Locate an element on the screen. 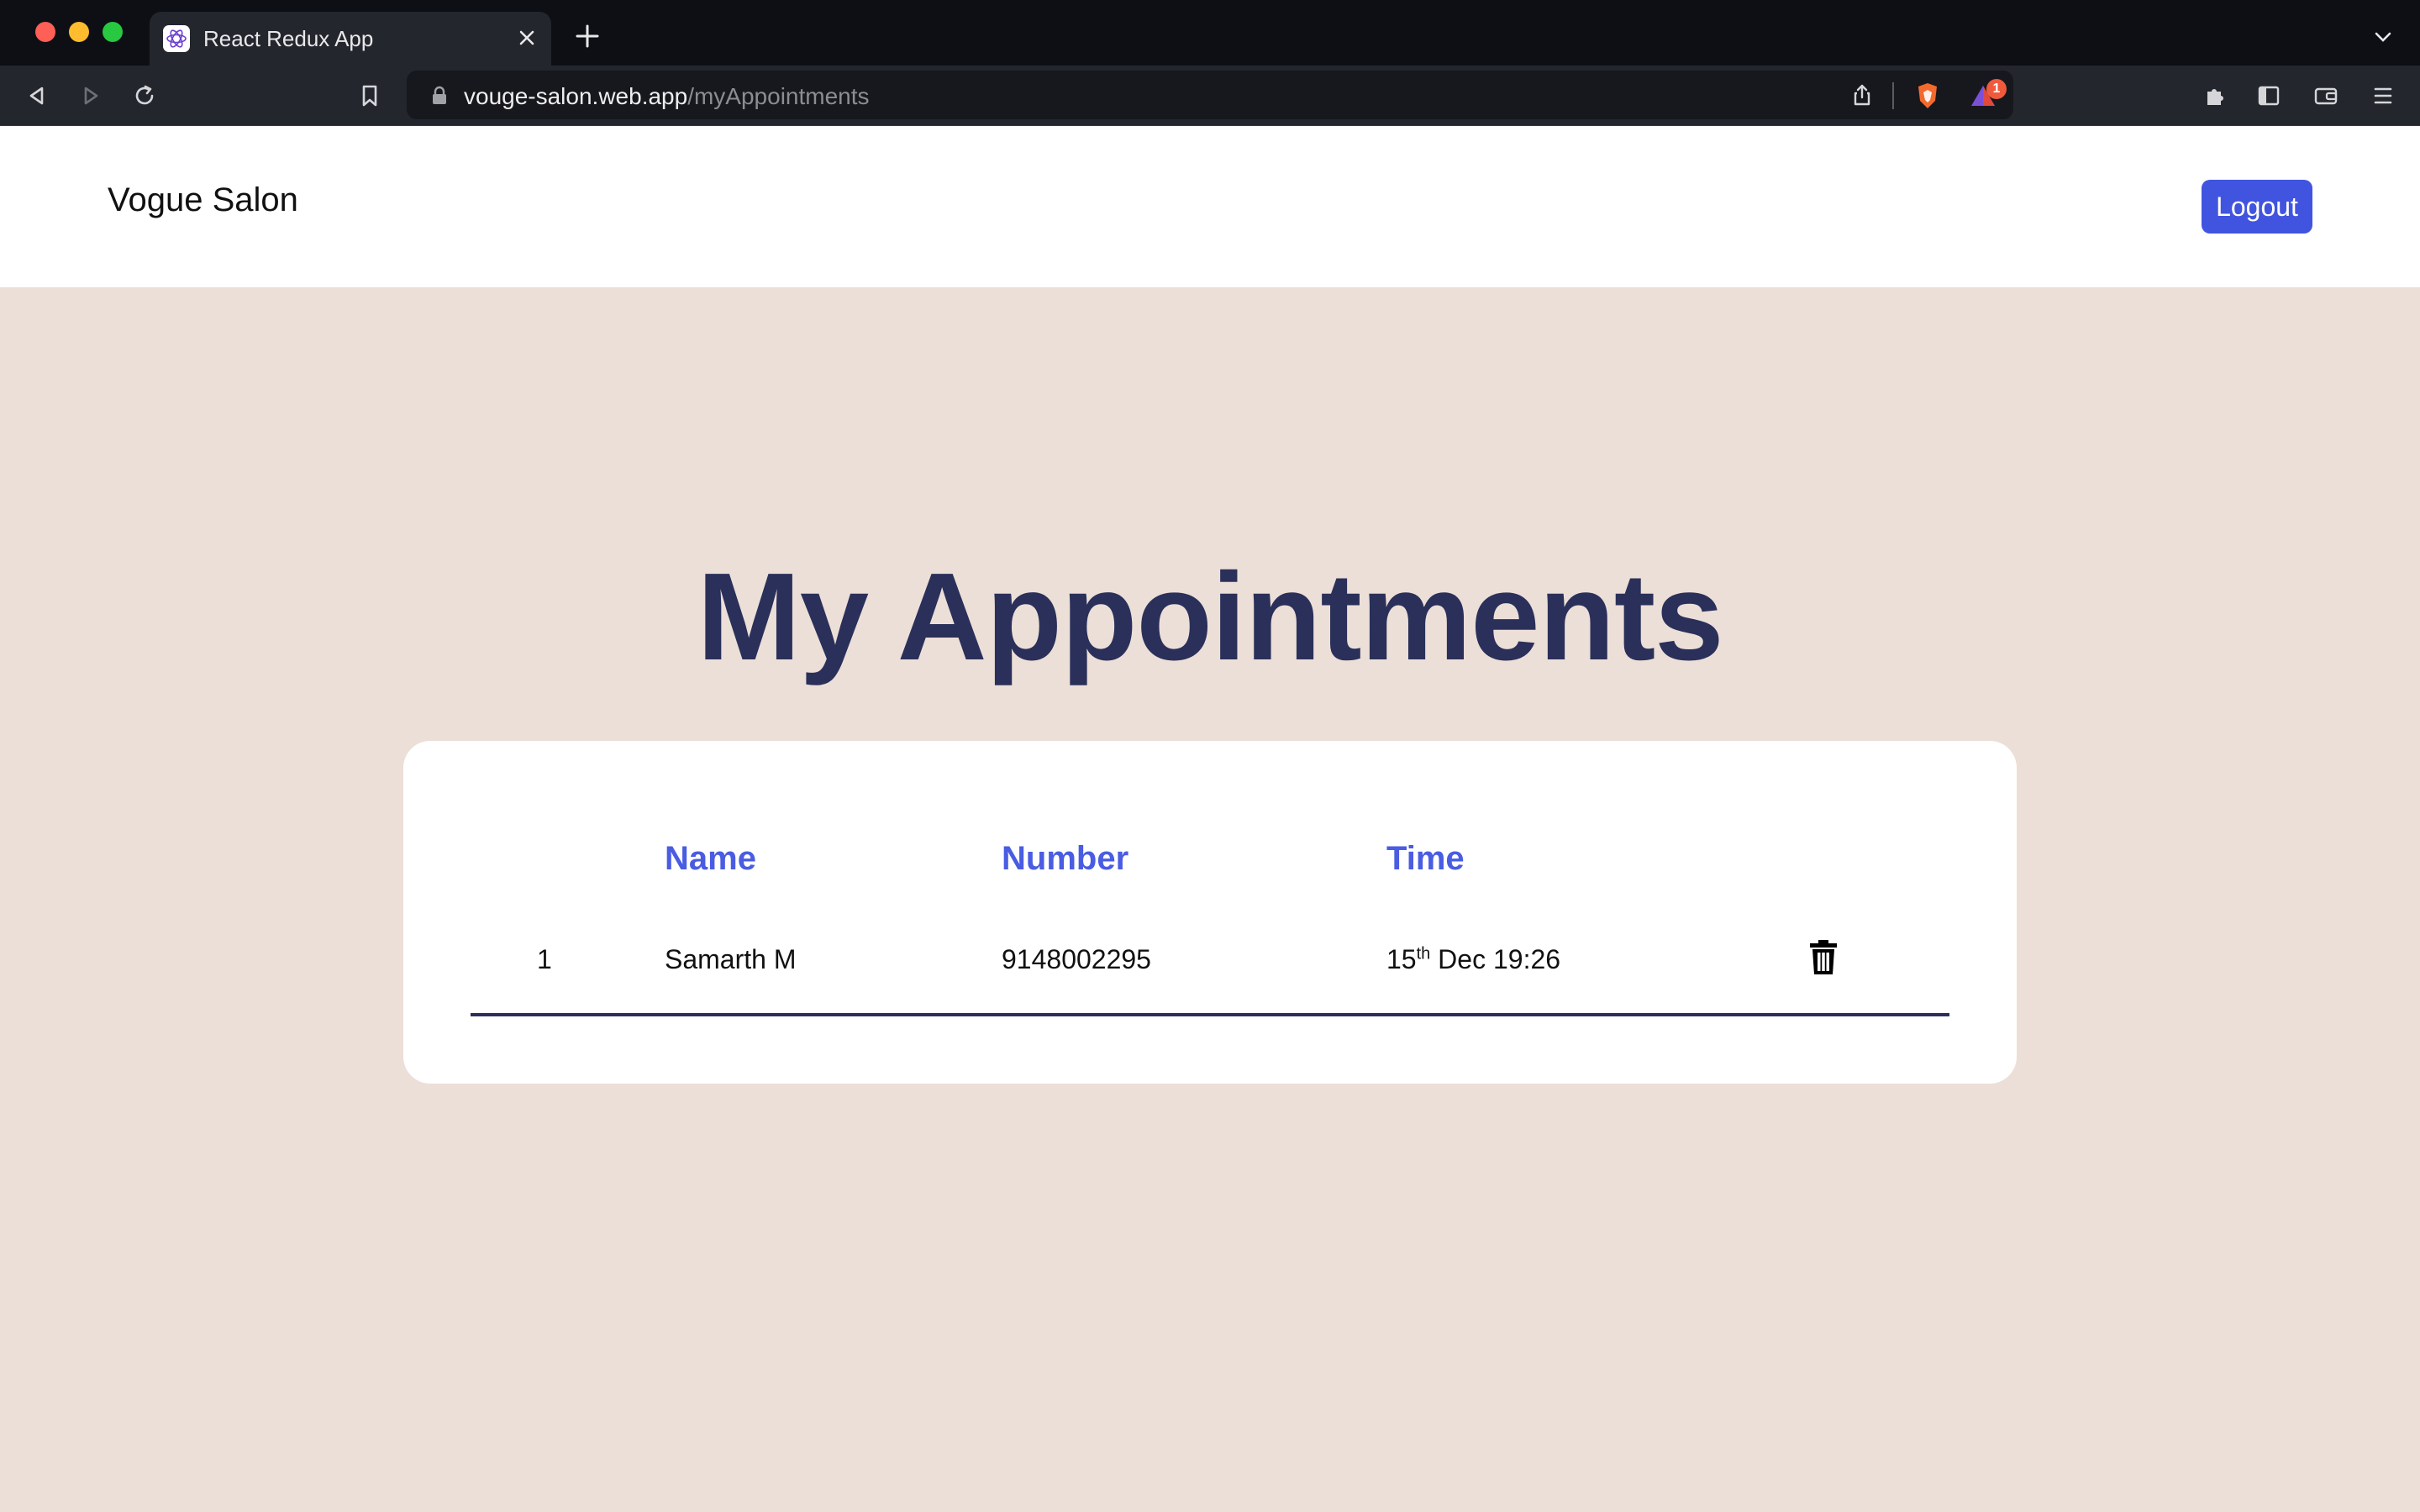 Image resolution: width=2420 pixels, height=1512 pixels. brave-shield-icon is located at coordinates (1927, 96).